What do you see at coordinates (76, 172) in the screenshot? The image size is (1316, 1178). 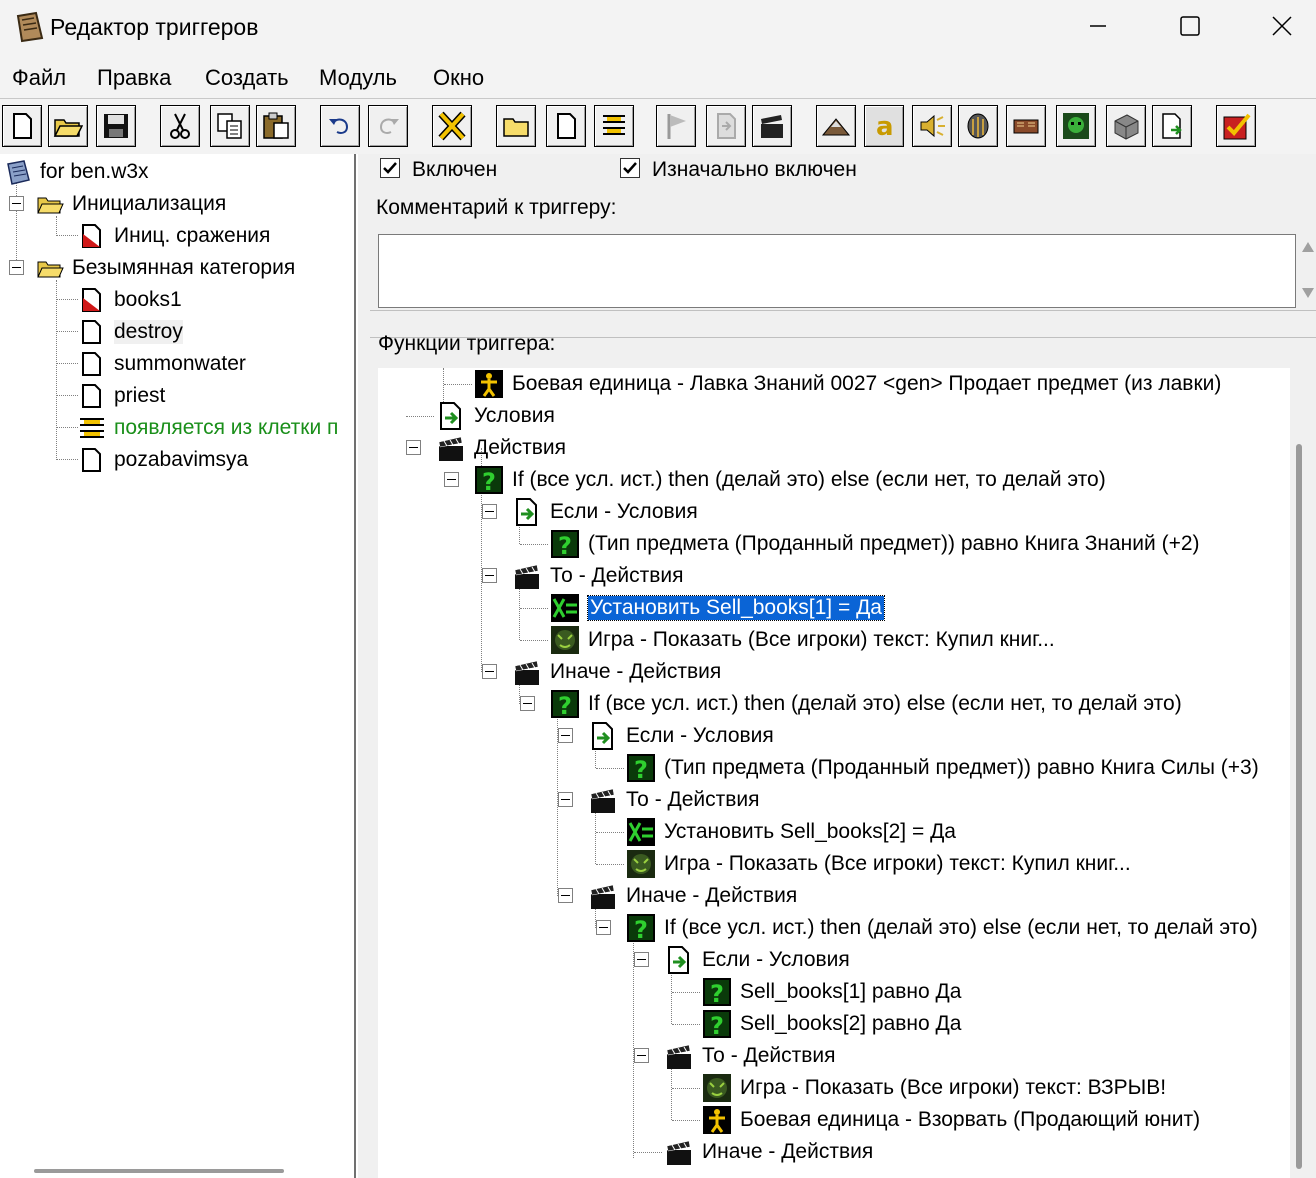 I see `tree-root-map: for ben.w3x` at bounding box center [76, 172].